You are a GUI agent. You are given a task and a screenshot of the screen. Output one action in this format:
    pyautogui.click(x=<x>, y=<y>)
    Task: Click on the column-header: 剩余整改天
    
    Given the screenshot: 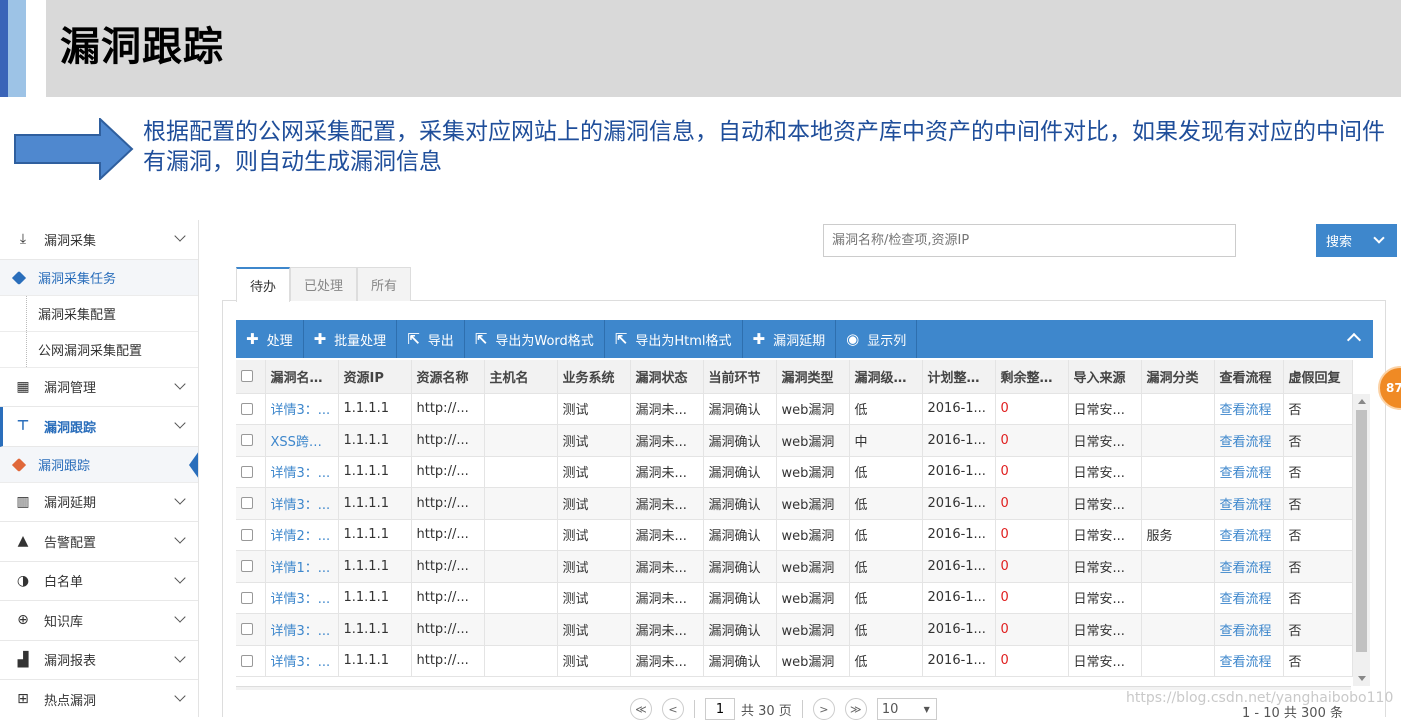 What is the action you would take?
    pyautogui.click(x=1032, y=377)
    